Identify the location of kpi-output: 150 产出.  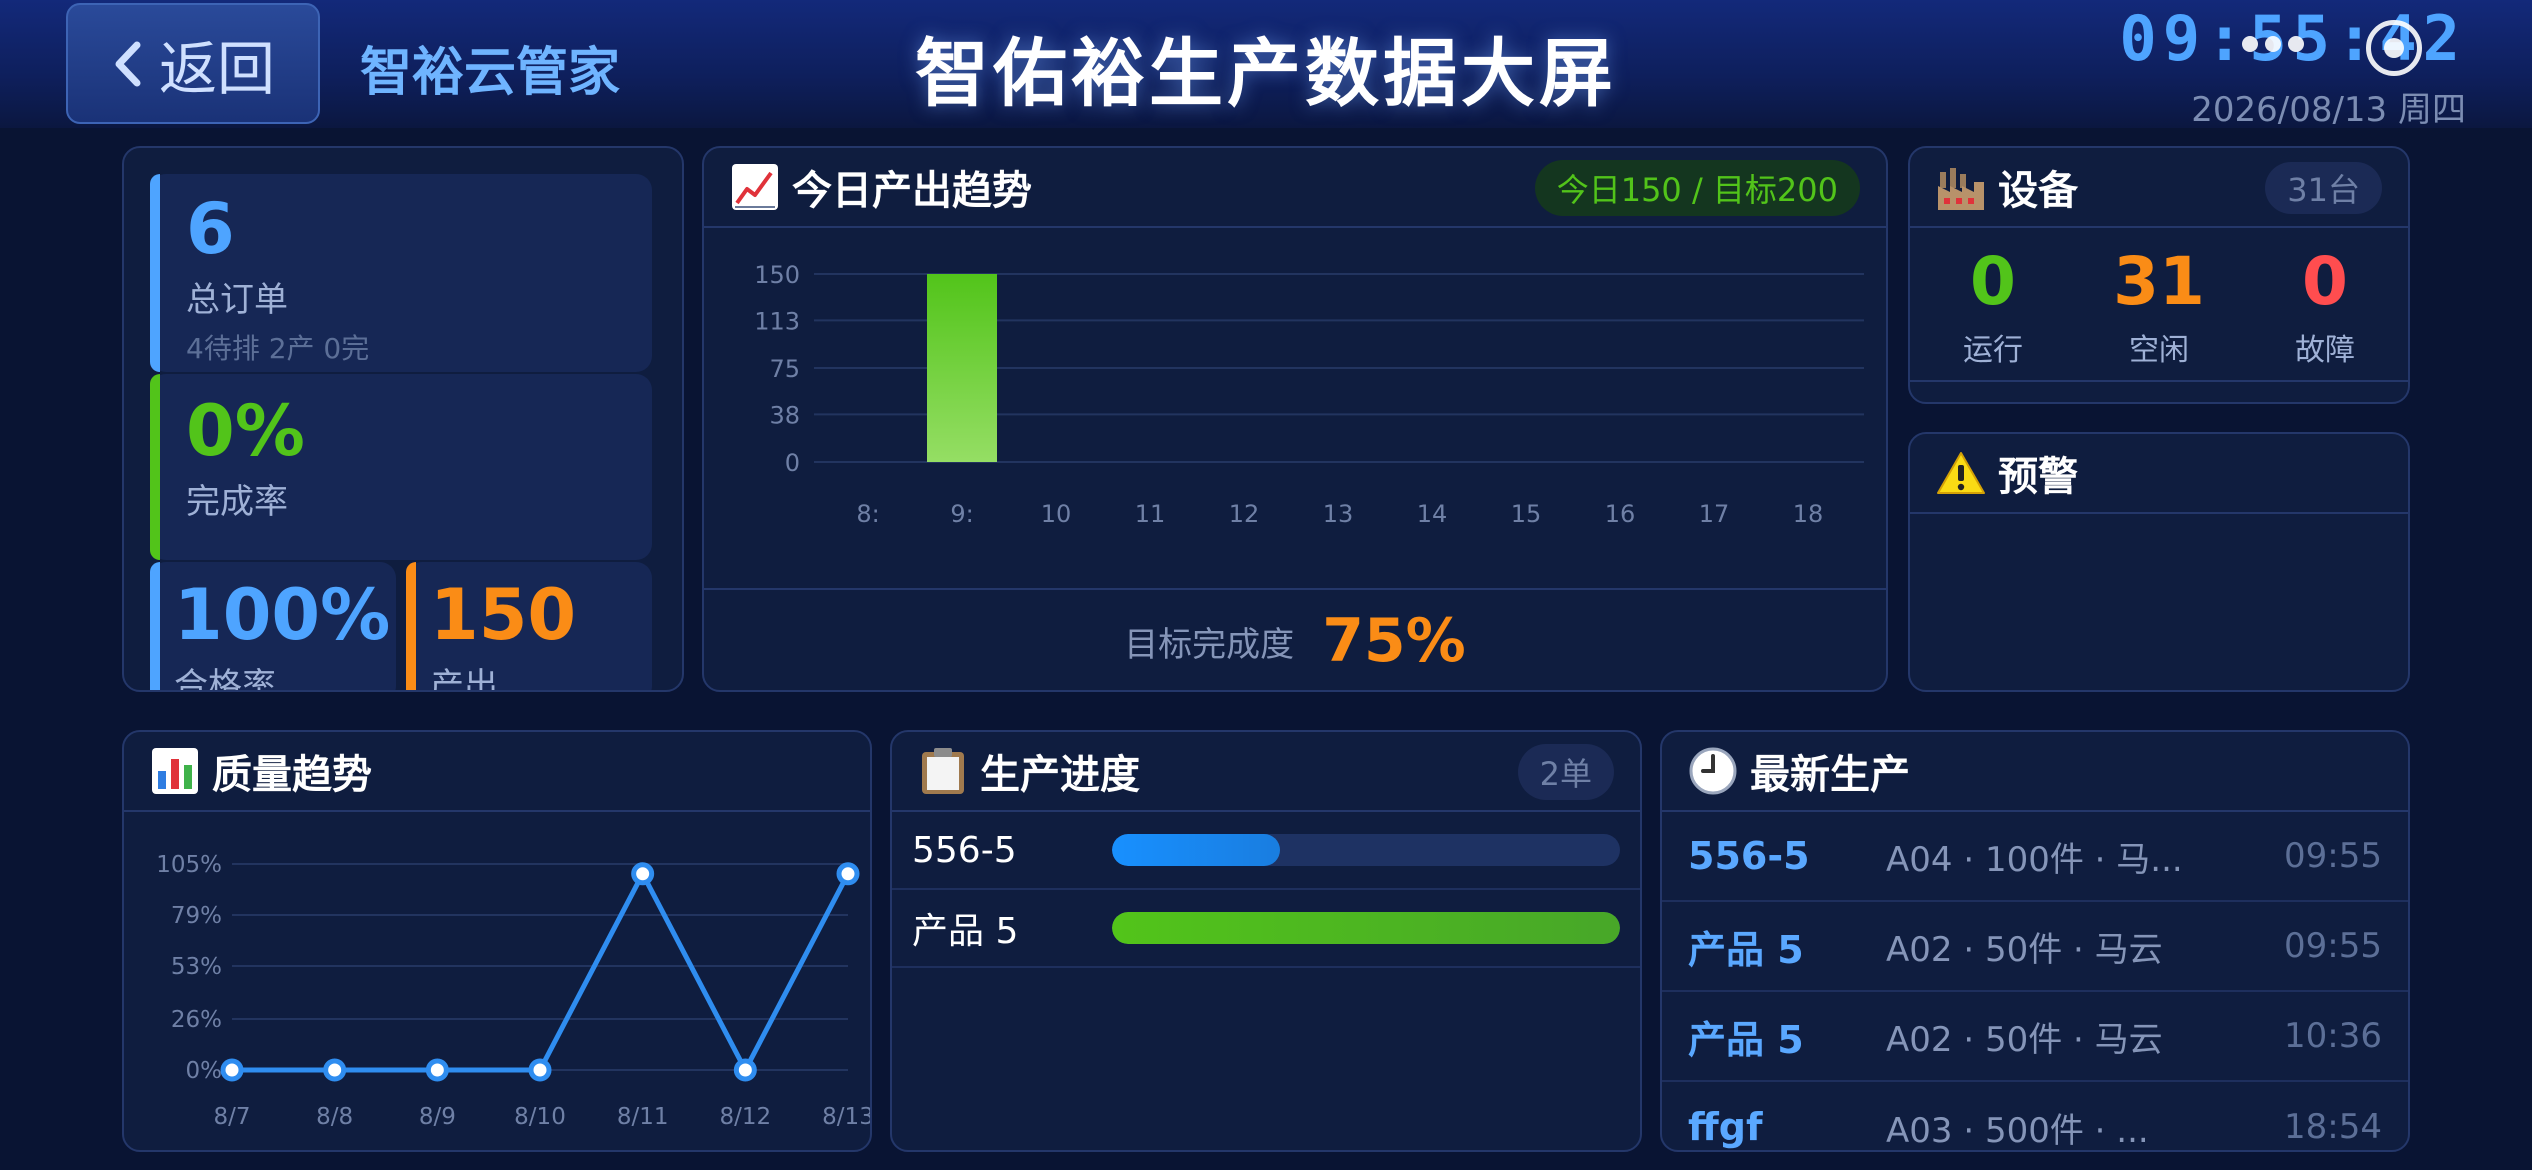
(529, 627).